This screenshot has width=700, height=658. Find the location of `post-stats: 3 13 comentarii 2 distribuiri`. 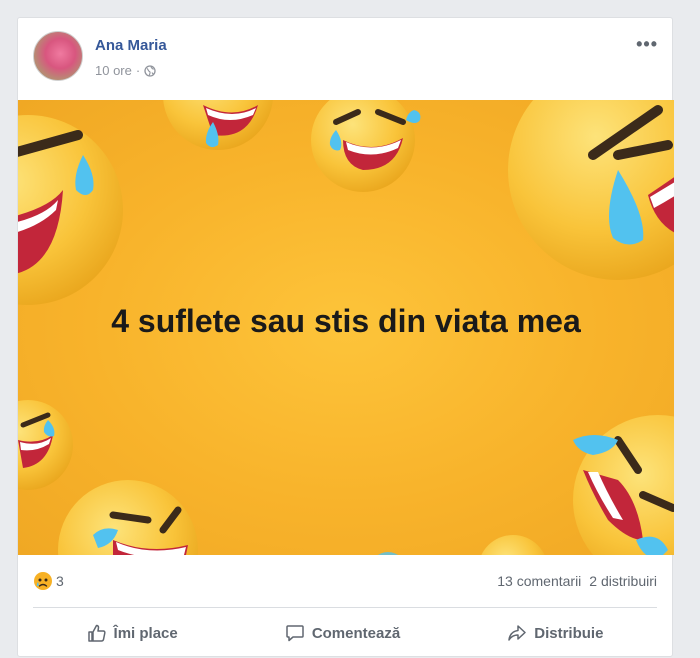

post-stats: 3 13 comentarii 2 distribuiri is located at coordinates (345, 581).